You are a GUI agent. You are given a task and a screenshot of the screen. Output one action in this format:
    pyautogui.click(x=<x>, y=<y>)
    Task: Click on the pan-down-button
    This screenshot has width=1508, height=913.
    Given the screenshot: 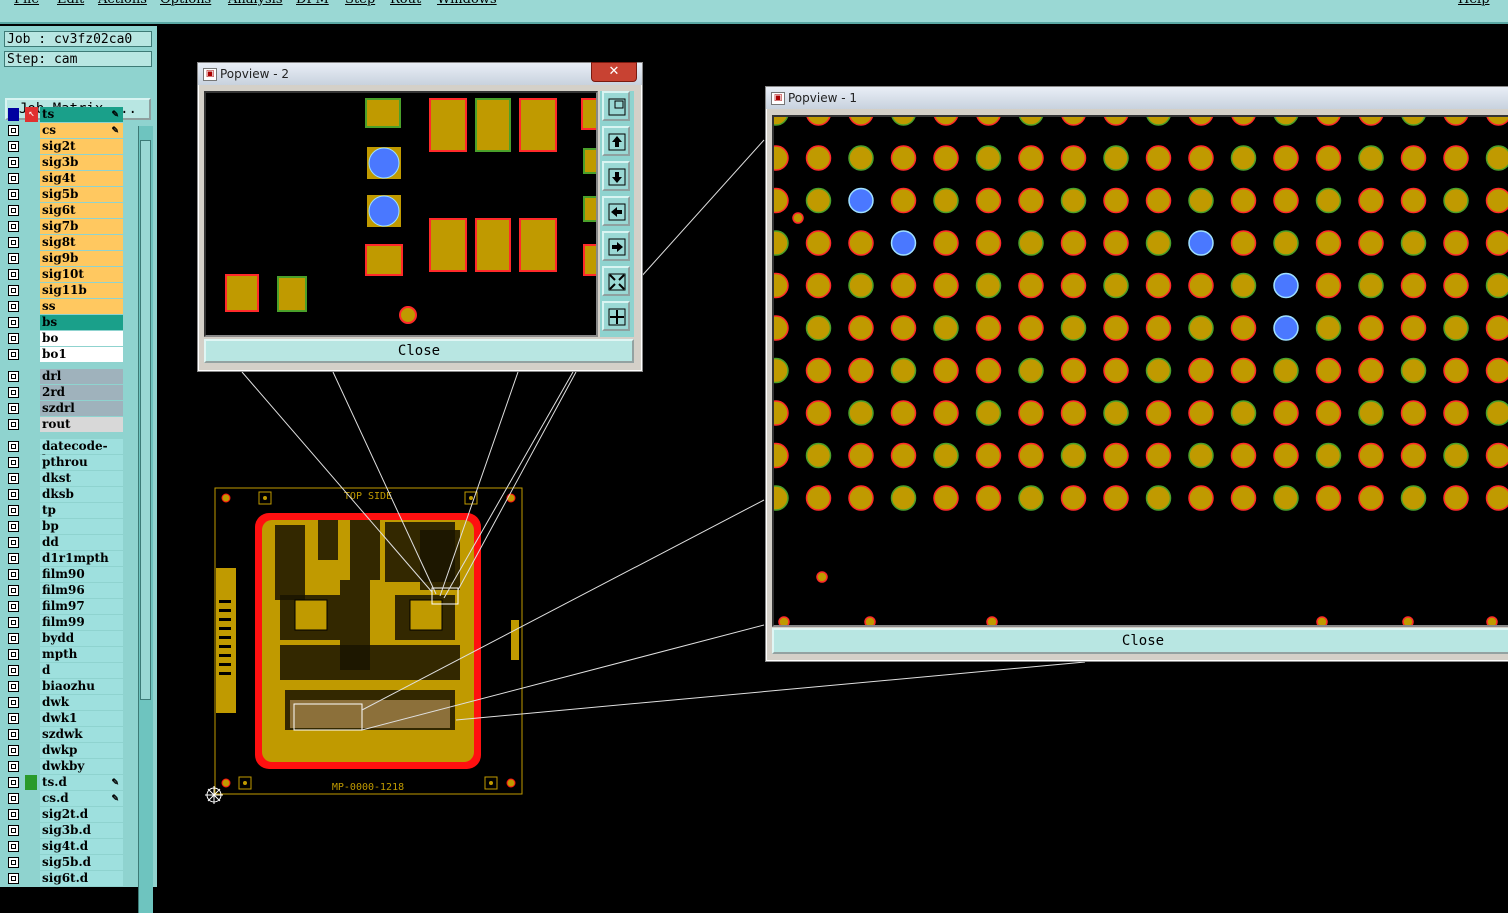 What is the action you would take?
    pyautogui.click(x=616, y=176)
    